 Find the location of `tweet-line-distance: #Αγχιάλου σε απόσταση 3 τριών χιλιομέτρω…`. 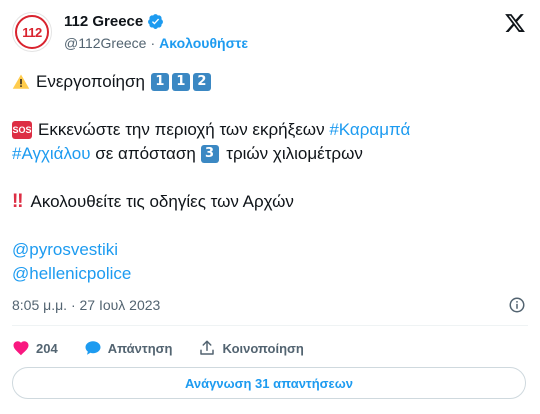

tweet-line-distance: #Αγχιάλου σε απόσταση 3 τριών χιλιομέτρω… is located at coordinates (270, 154).